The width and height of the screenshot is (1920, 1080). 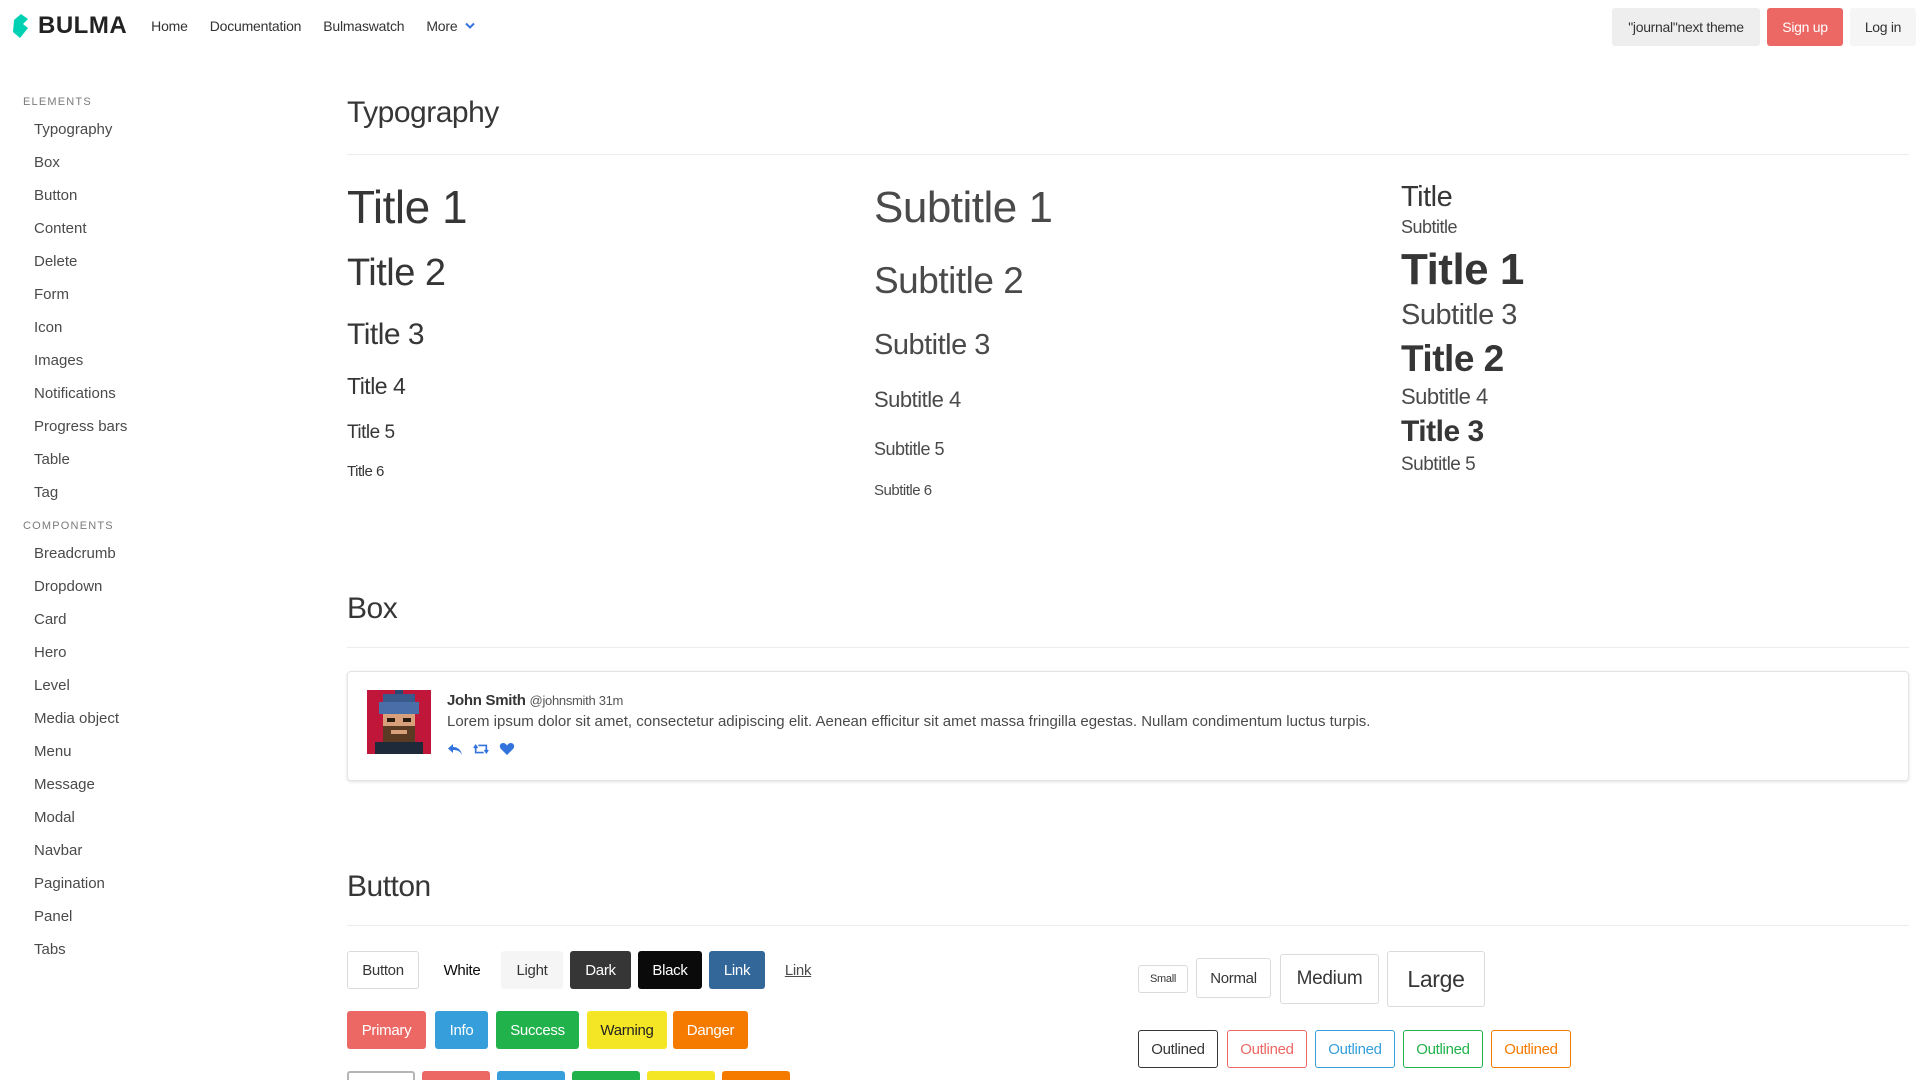 I want to click on sidebar-item-message: Message, so click(x=150, y=791).